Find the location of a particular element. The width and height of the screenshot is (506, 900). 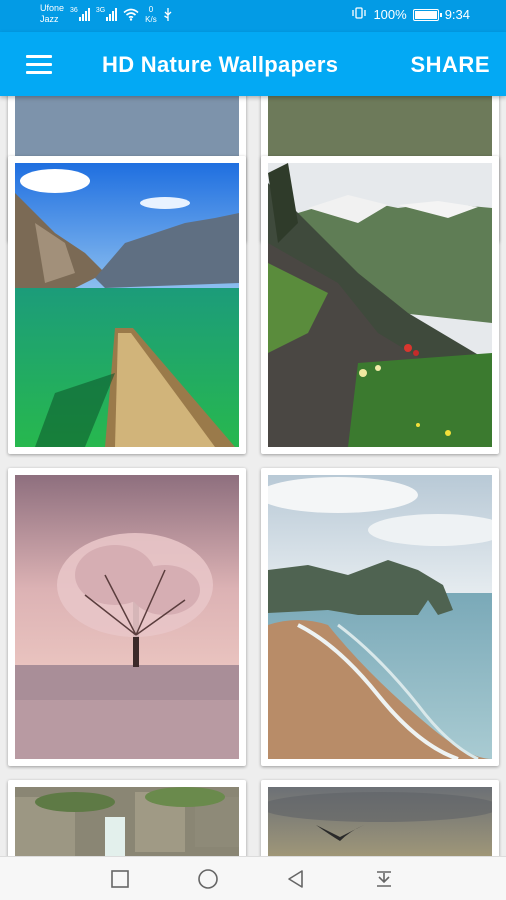

network-speed-value: 0 is located at coordinates (151, 9).